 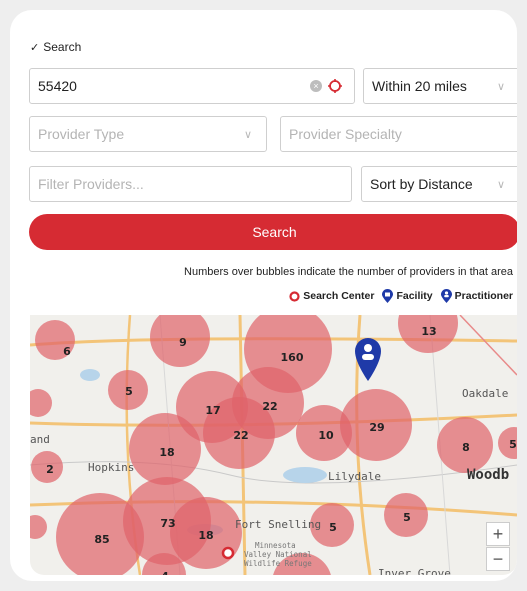 I want to click on zoom-in-button: +, so click(x=498, y=534).